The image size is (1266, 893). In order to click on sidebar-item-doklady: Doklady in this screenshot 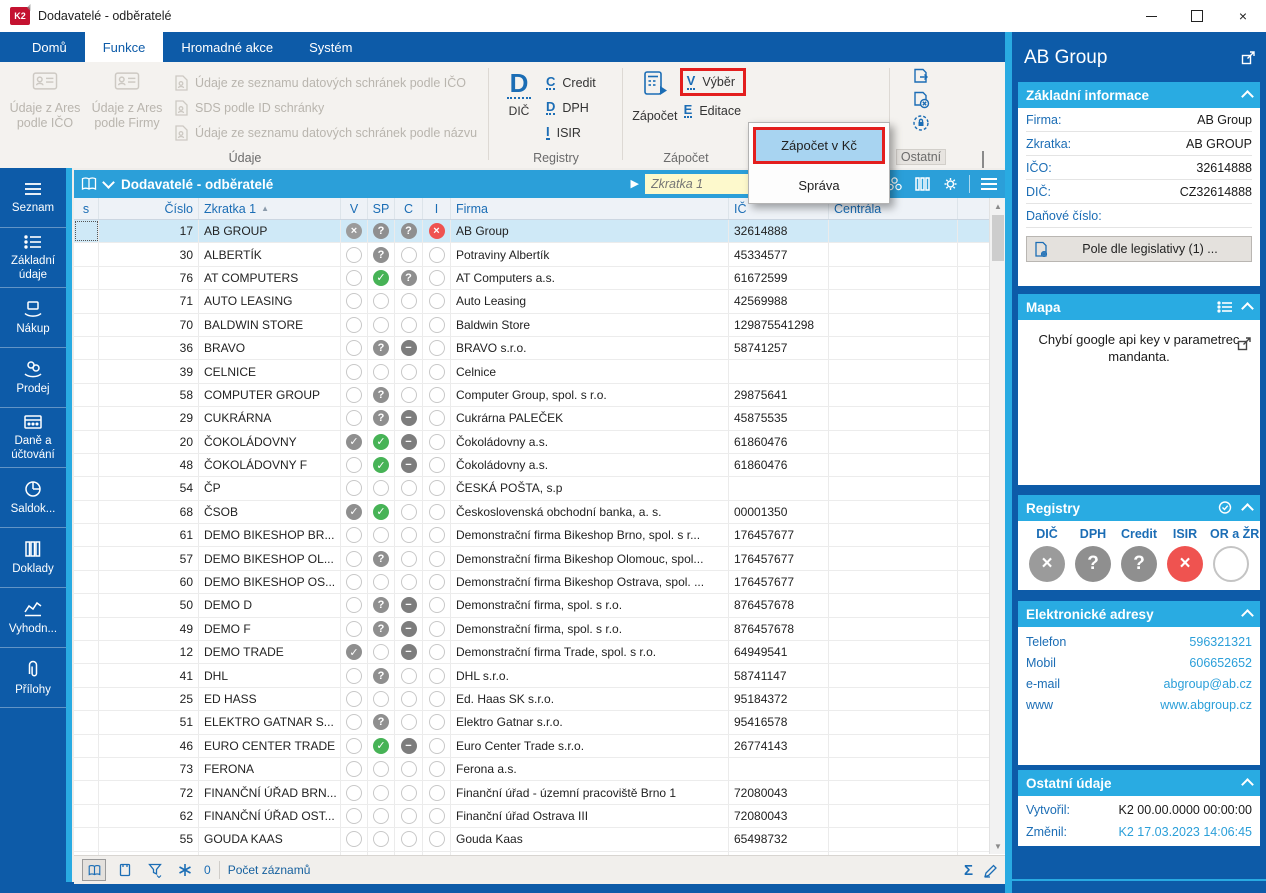, I will do `click(33, 558)`.